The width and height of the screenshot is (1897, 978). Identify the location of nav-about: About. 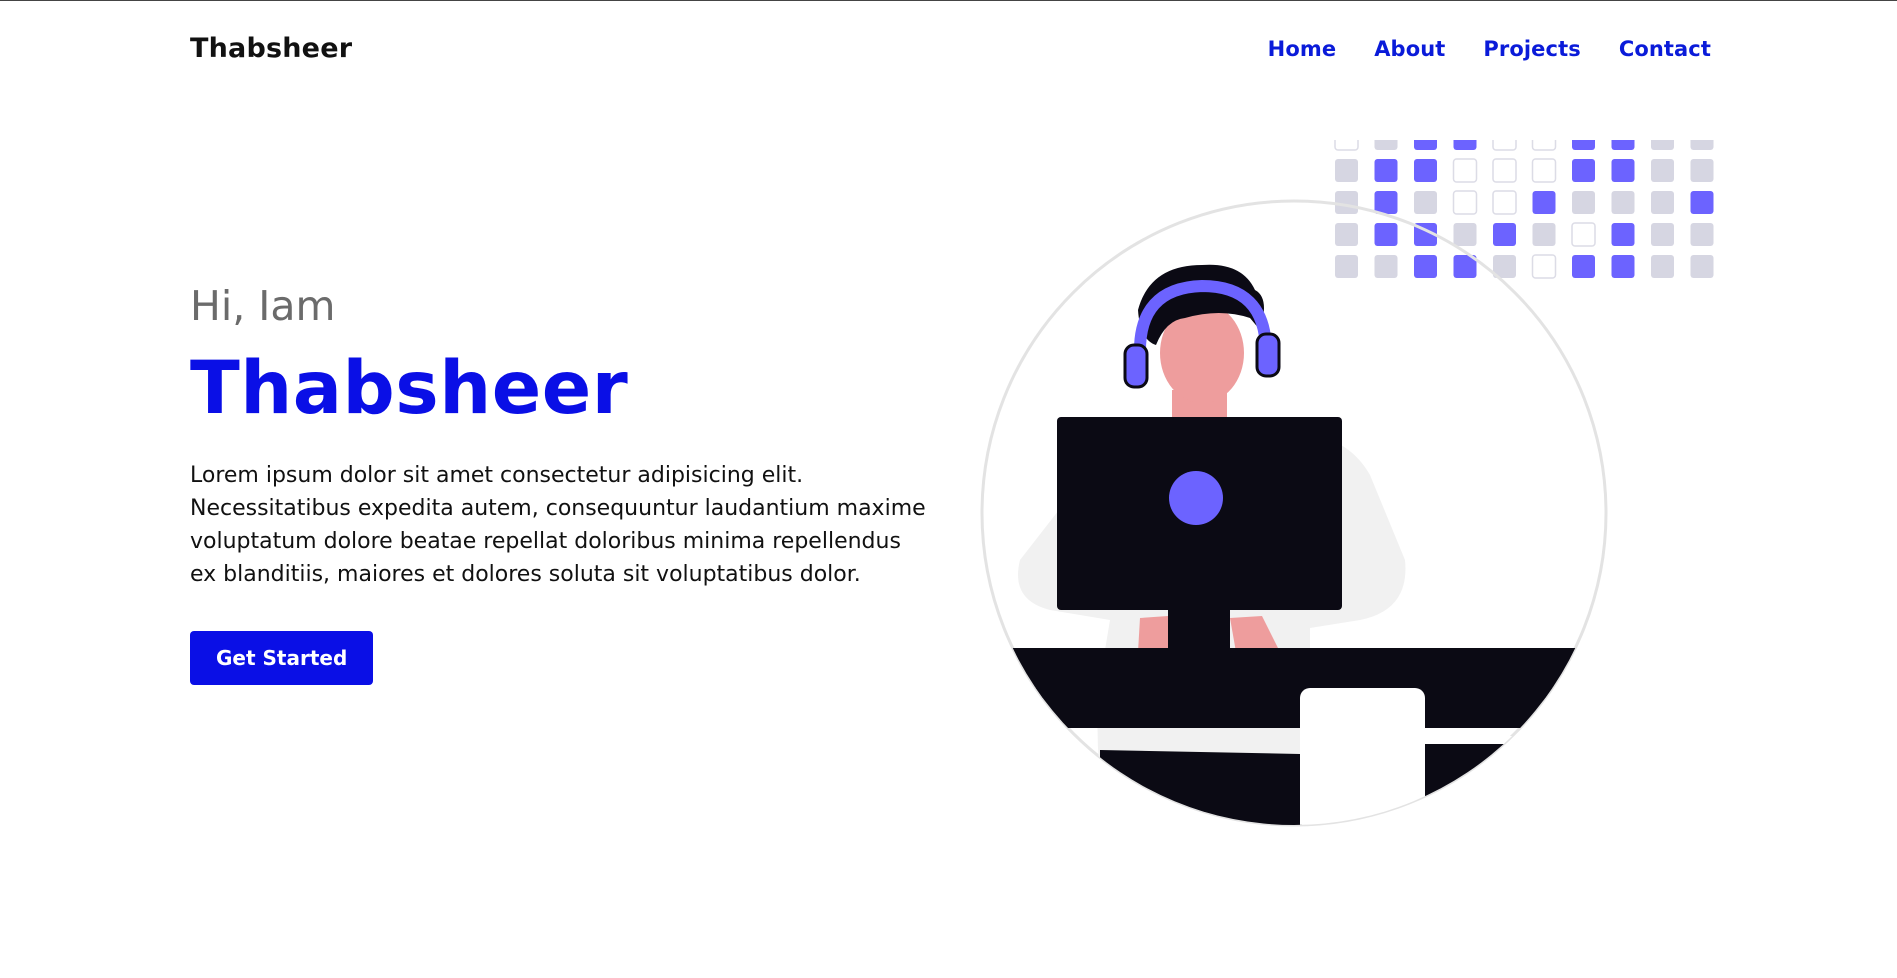
(1409, 49).